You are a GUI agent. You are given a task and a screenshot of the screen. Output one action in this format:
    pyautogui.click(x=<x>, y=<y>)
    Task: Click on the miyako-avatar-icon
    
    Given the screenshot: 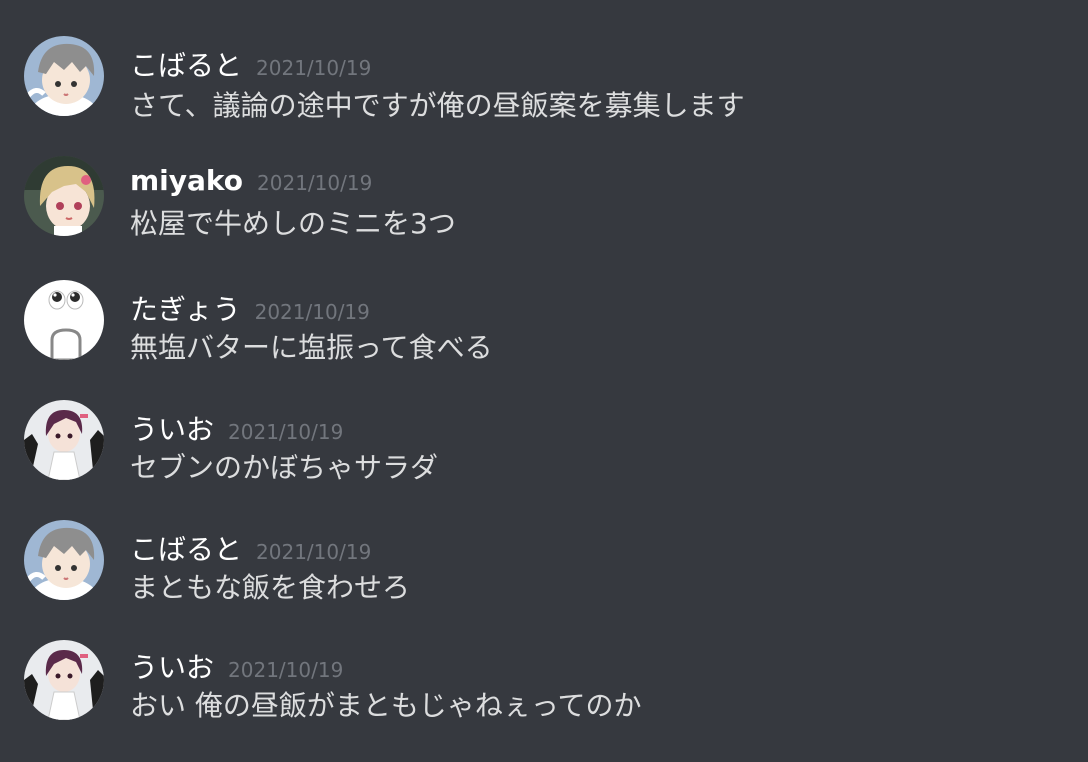 What is the action you would take?
    pyautogui.click(x=64, y=196)
    